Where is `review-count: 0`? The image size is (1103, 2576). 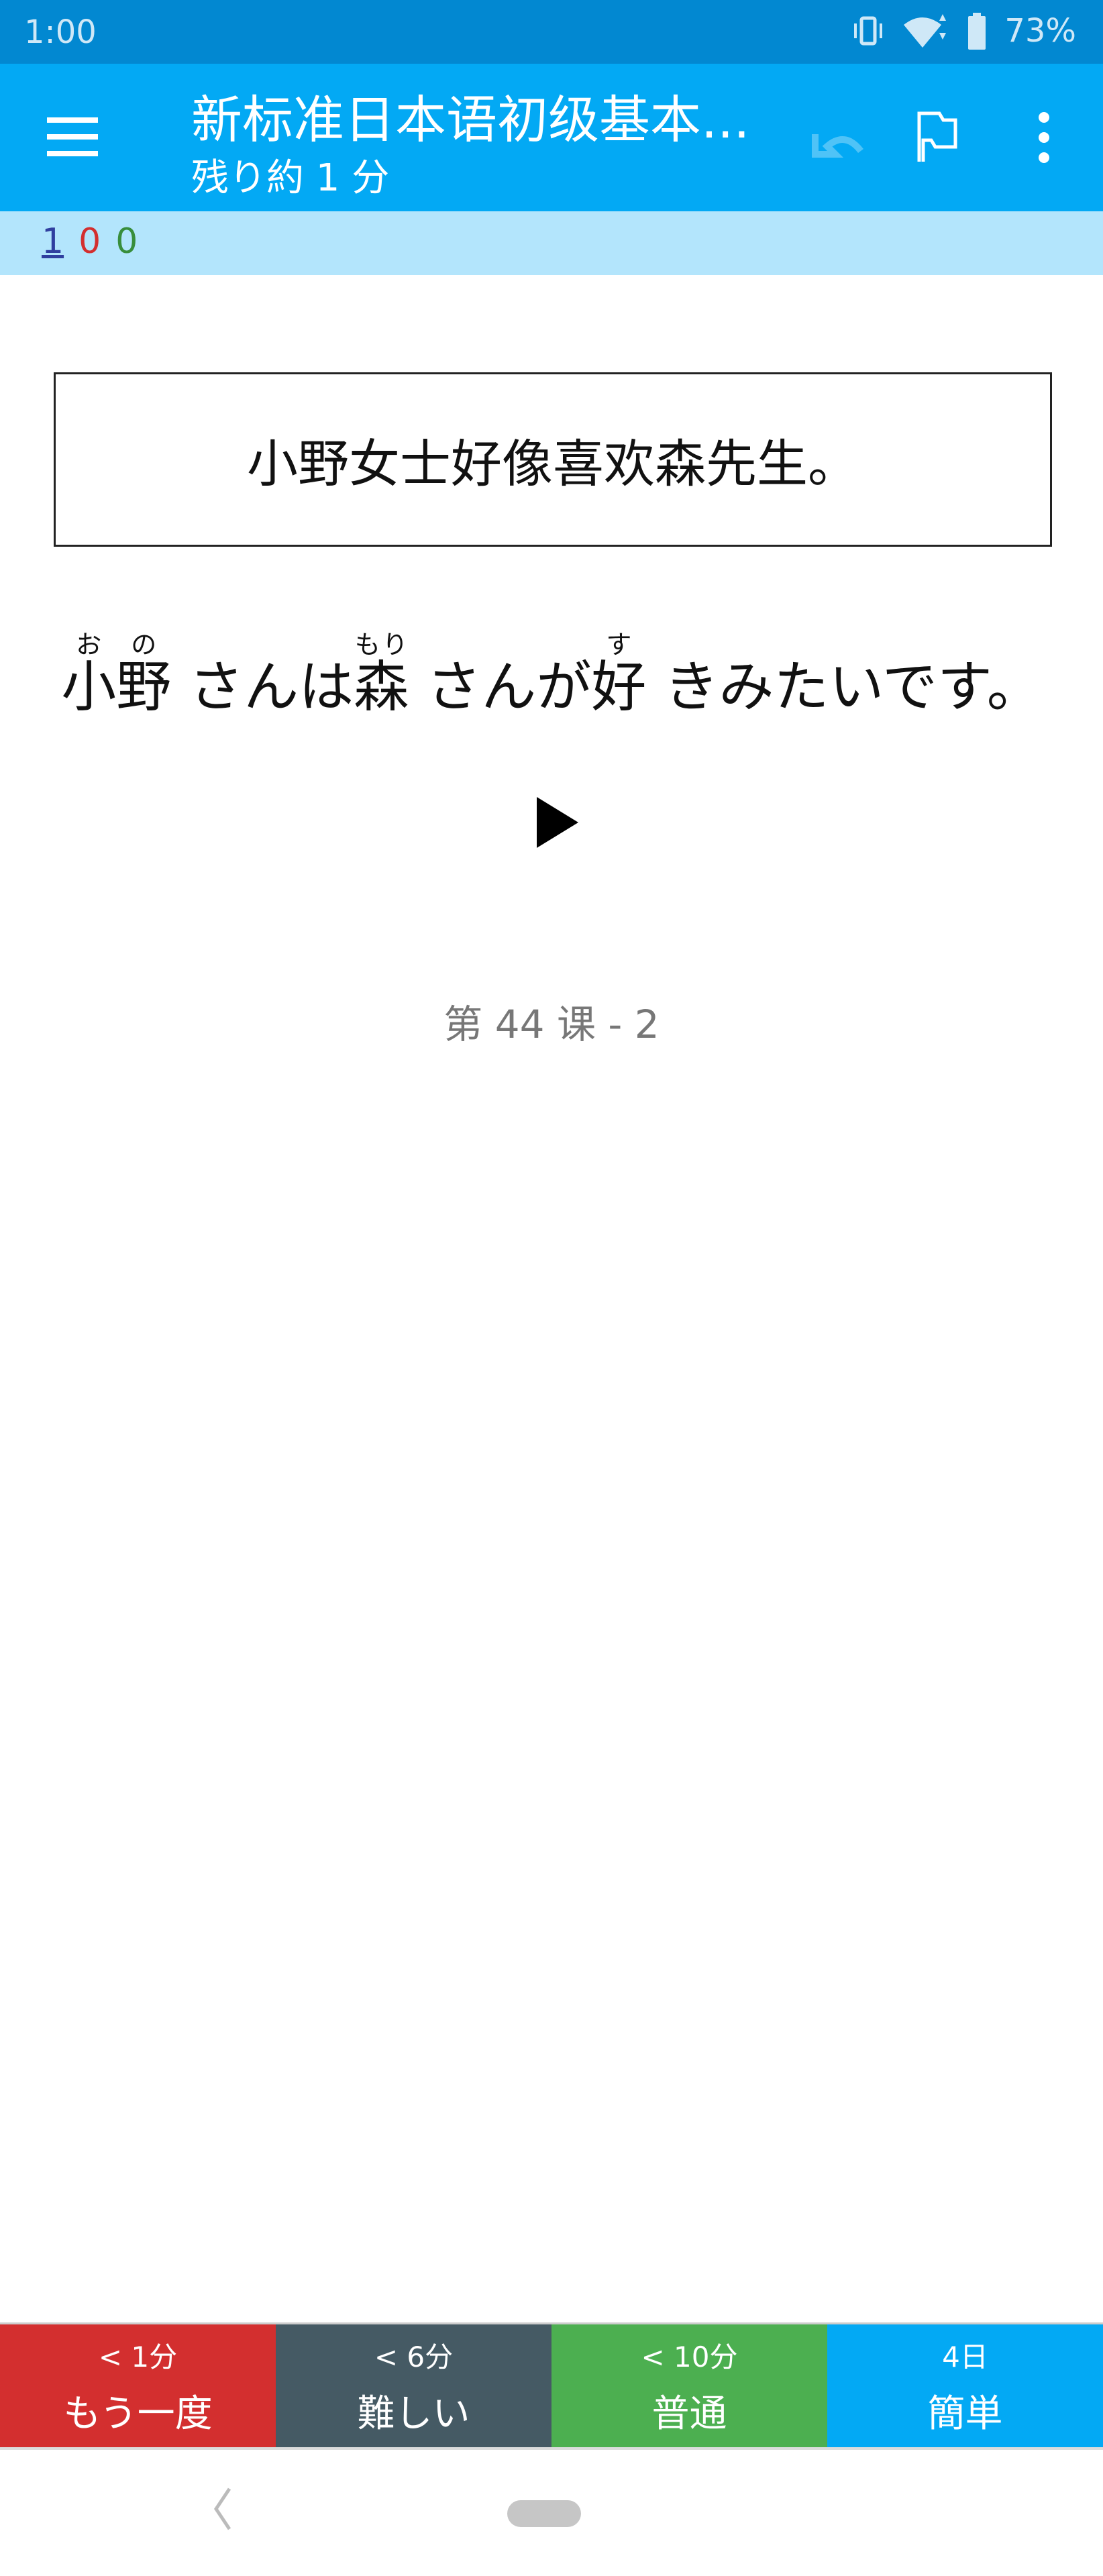
review-count: 0 is located at coordinates (127, 241).